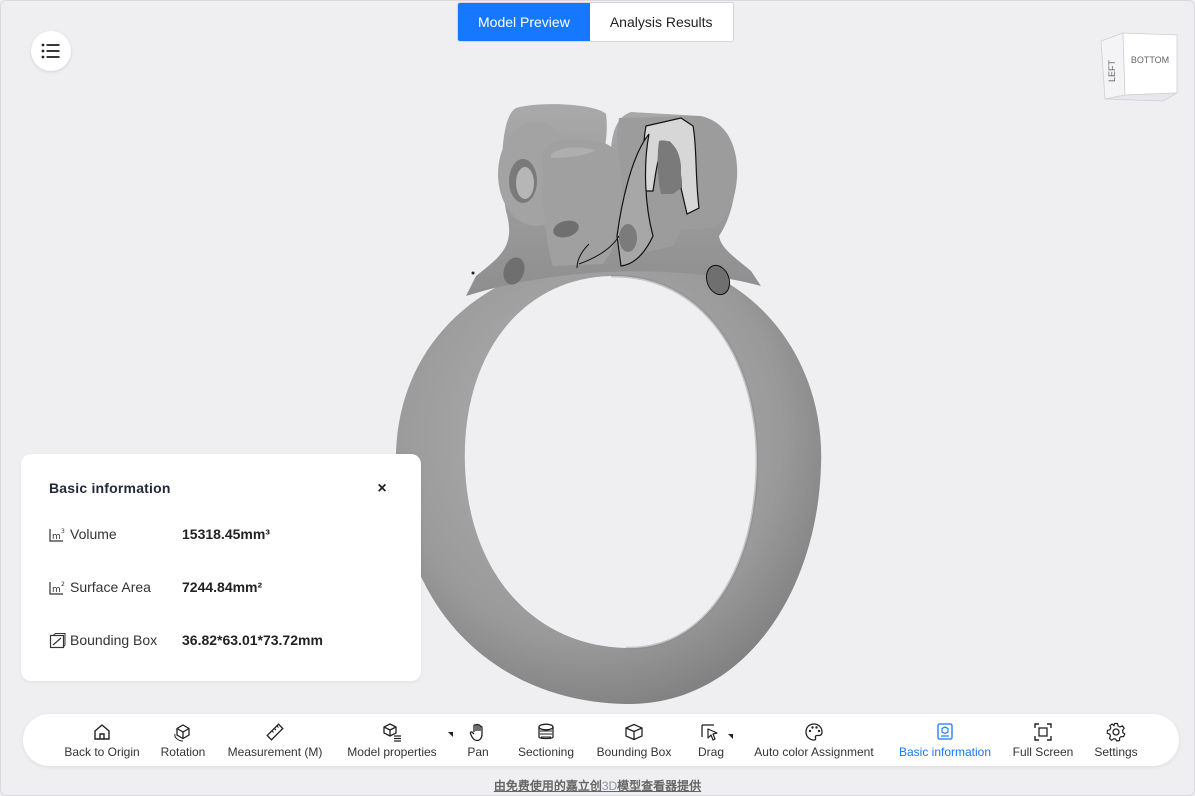 This screenshot has width=1195, height=796. Describe the element at coordinates (182, 733) in the screenshot. I see `rotation-cube-icon` at that location.